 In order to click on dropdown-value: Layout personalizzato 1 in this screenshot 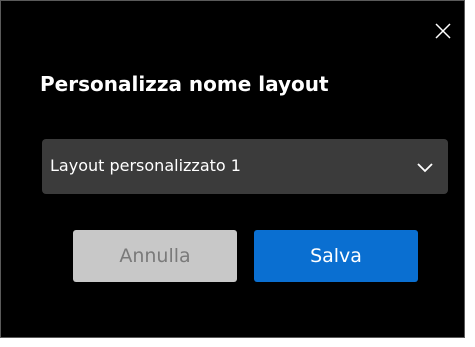, I will do `click(145, 165)`.